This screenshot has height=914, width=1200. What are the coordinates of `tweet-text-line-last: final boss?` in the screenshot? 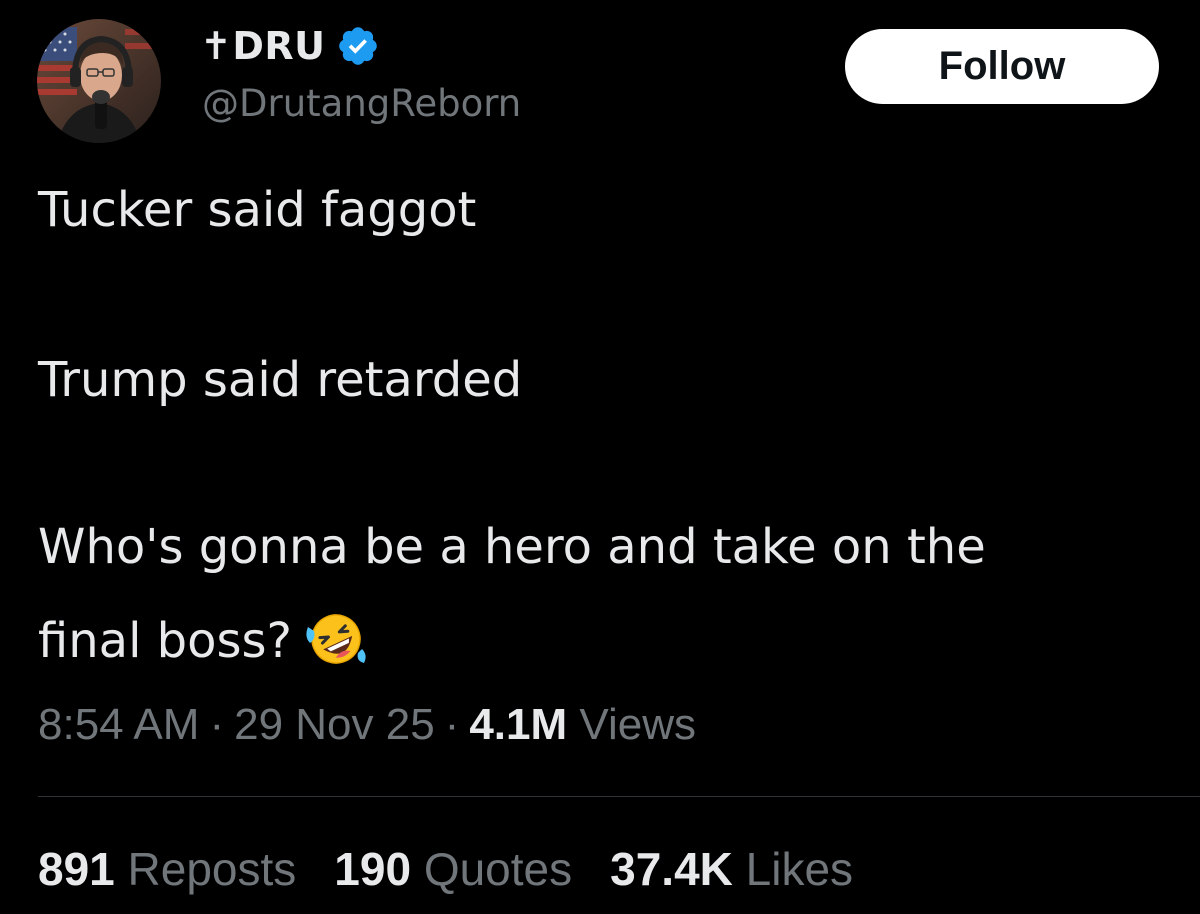 It's located at (203, 639).